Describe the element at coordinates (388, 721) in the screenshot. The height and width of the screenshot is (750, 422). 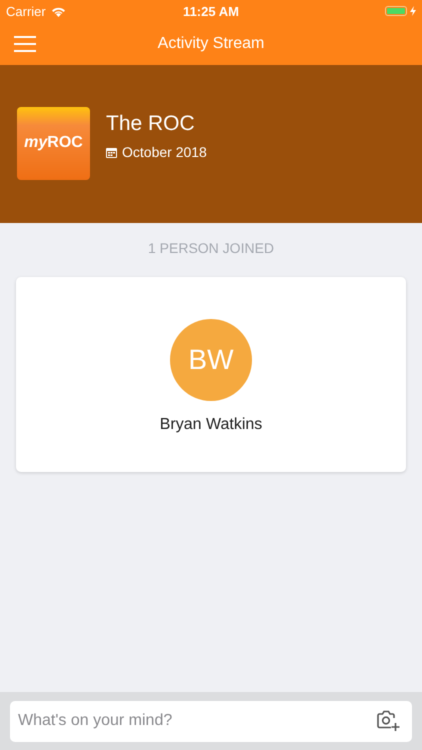
I see `add-photo-icon` at that location.